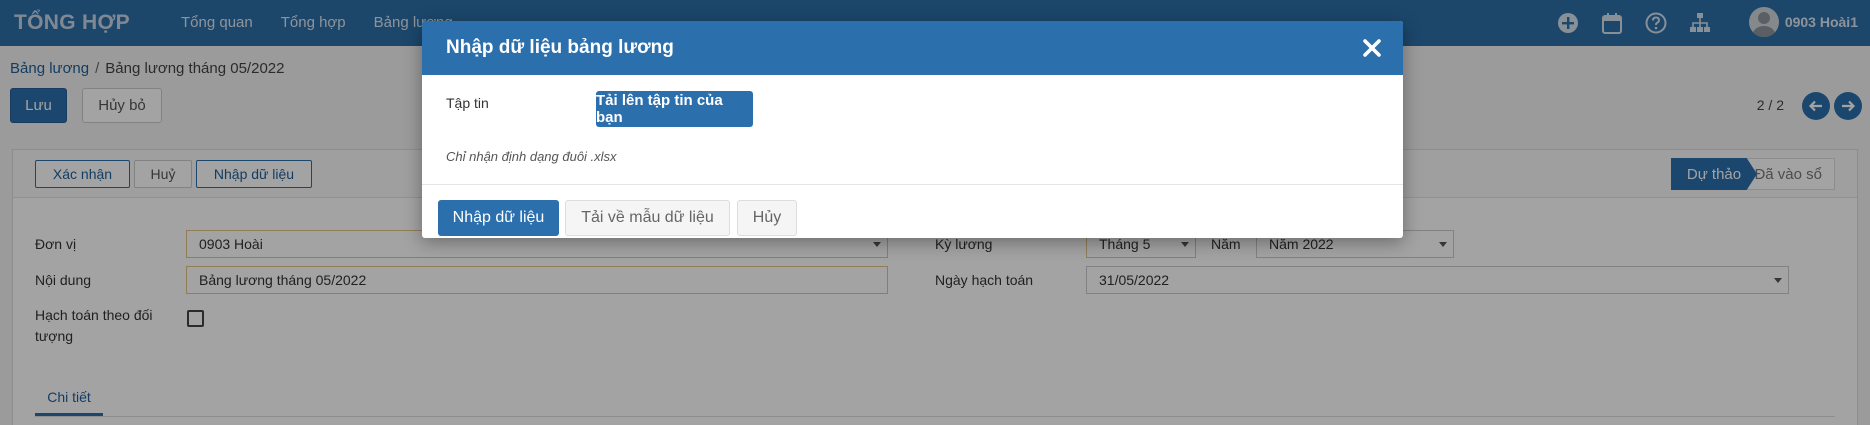 Image resolution: width=1870 pixels, height=425 pixels. What do you see at coordinates (647, 218) in the screenshot?
I see `download-template-button: Tải về mẫu dữ liệu` at bounding box center [647, 218].